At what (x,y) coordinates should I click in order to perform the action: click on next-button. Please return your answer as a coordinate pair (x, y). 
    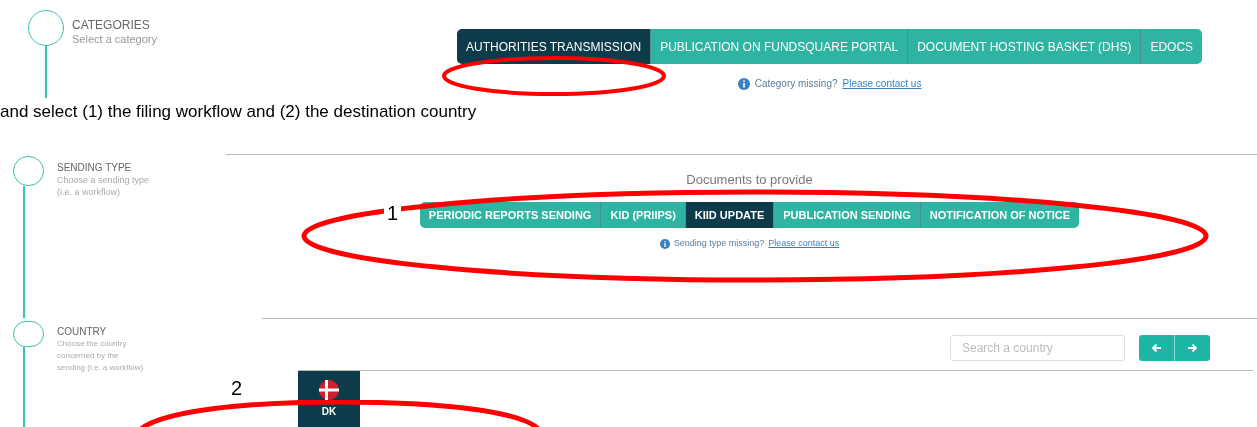
    Looking at the image, I should click on (1192, 348).